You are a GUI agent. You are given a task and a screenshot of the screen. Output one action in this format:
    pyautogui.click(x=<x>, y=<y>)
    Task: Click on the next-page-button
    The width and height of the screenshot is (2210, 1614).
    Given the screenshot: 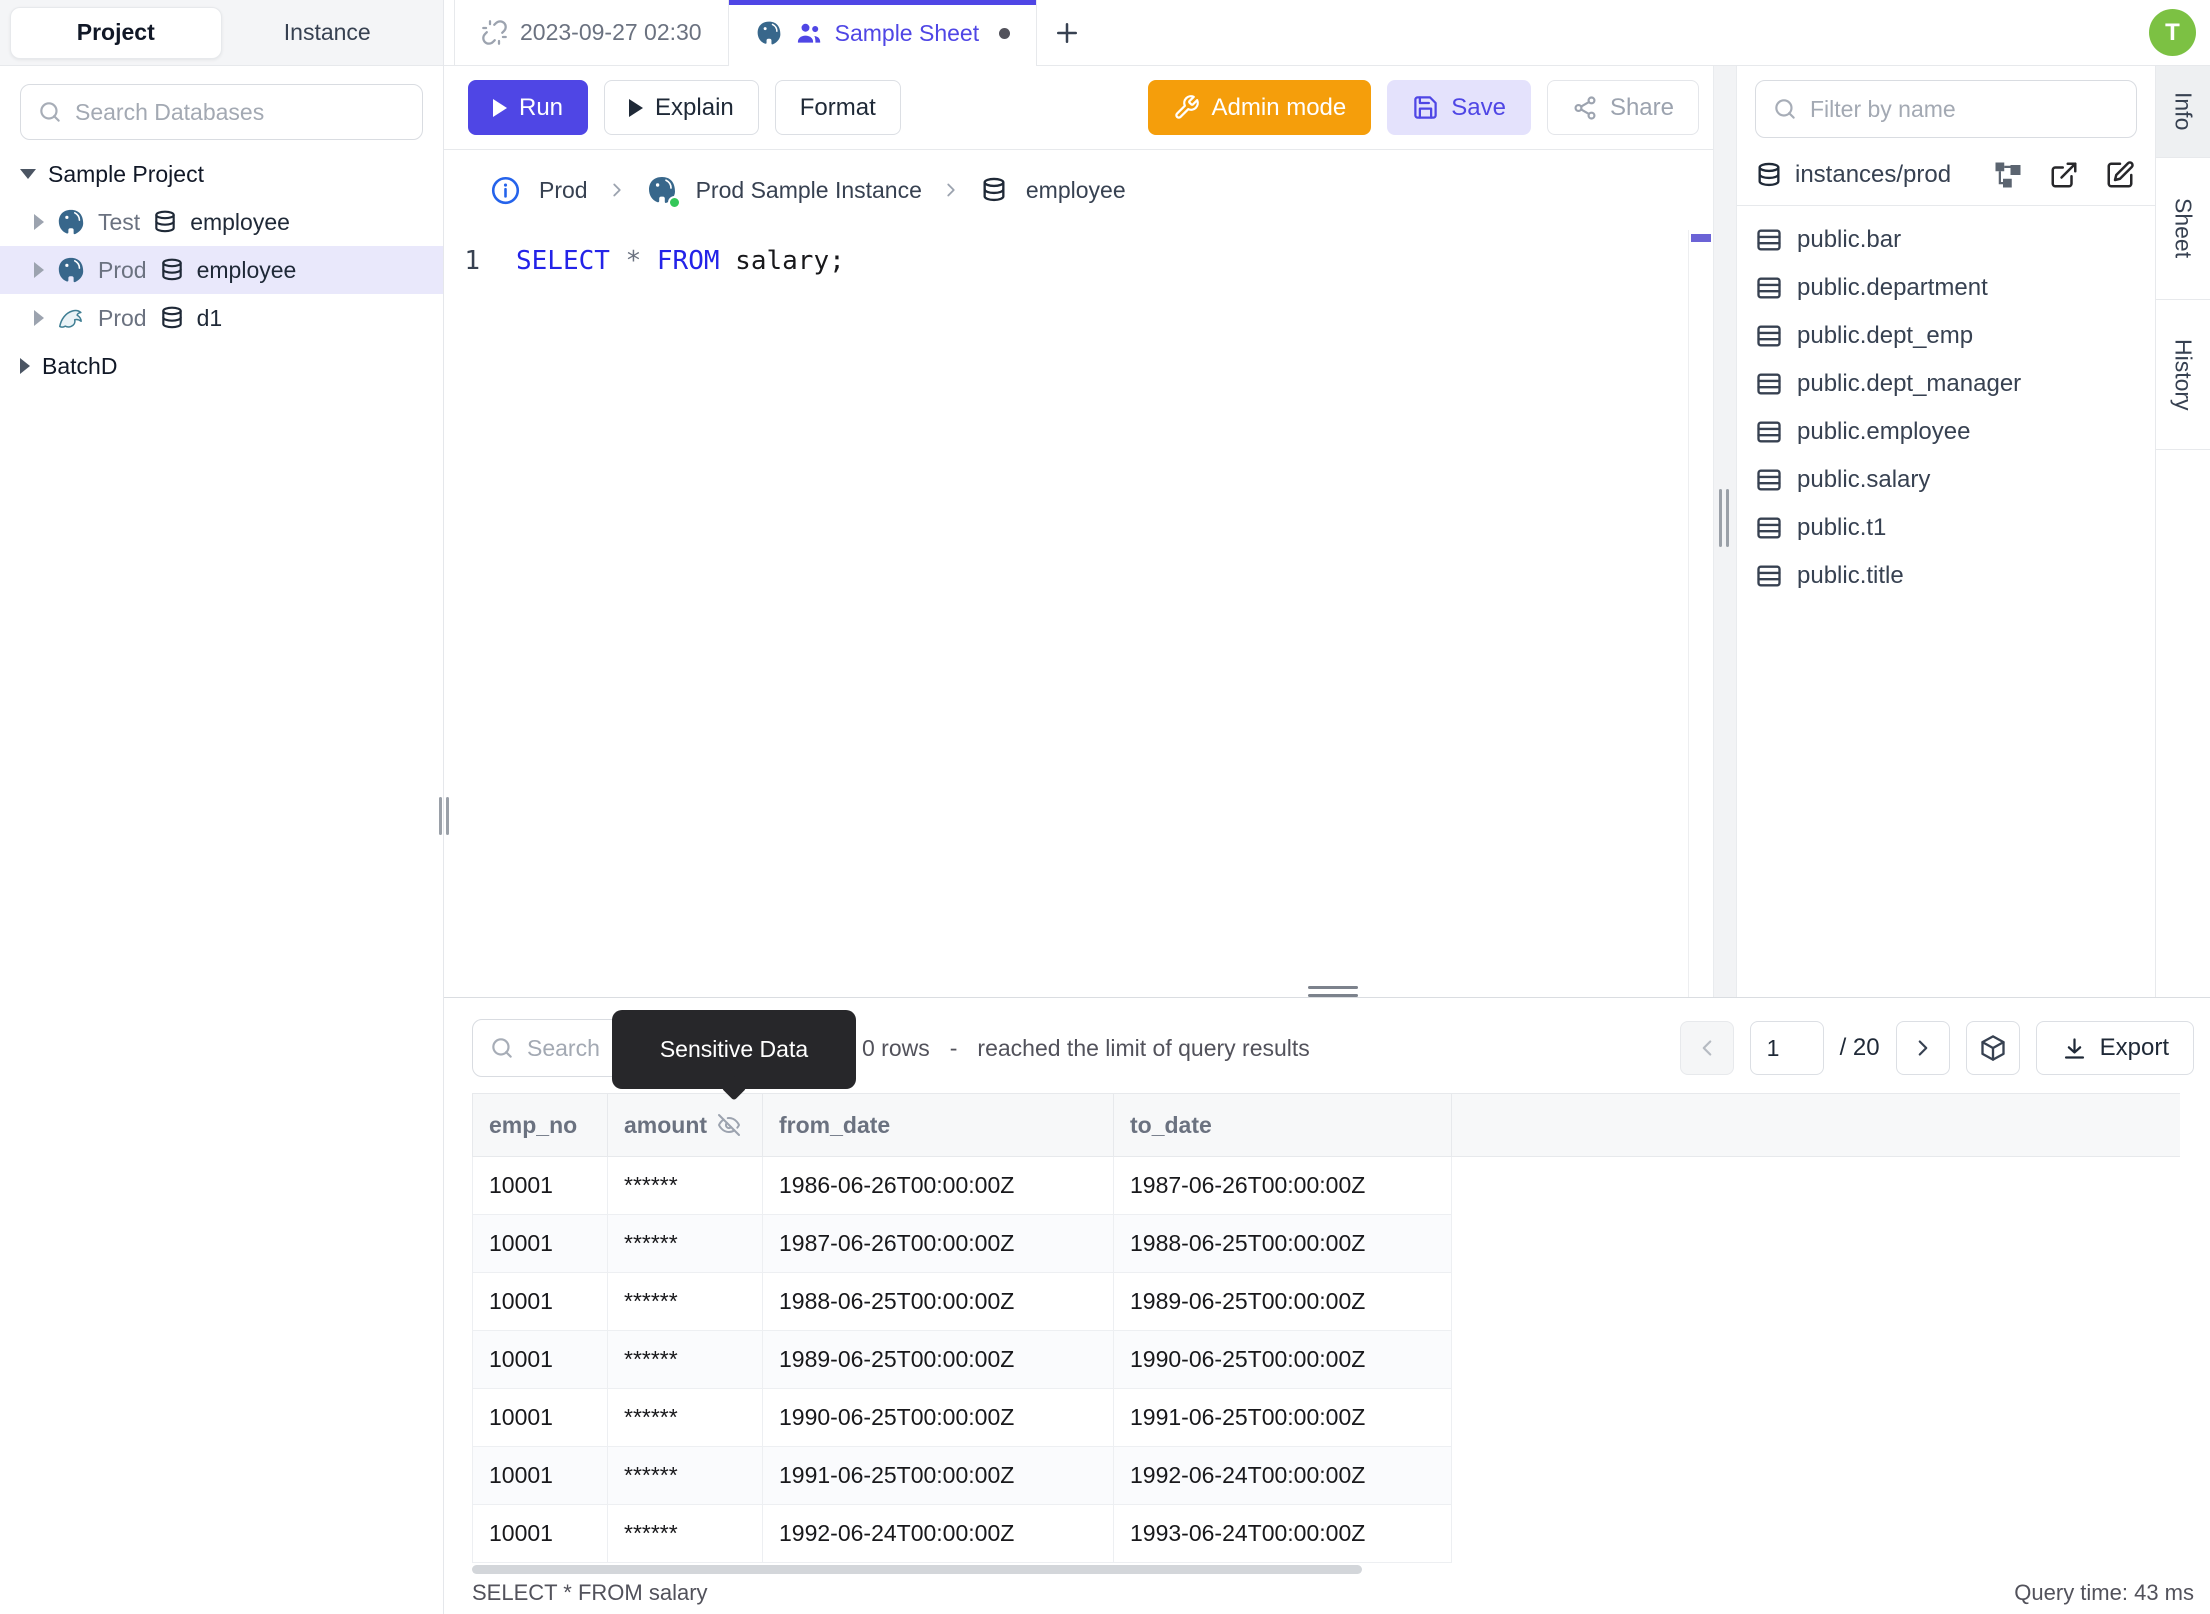 What is the action you would take?
    pyautogui.click(x=1922, y=1048)
    